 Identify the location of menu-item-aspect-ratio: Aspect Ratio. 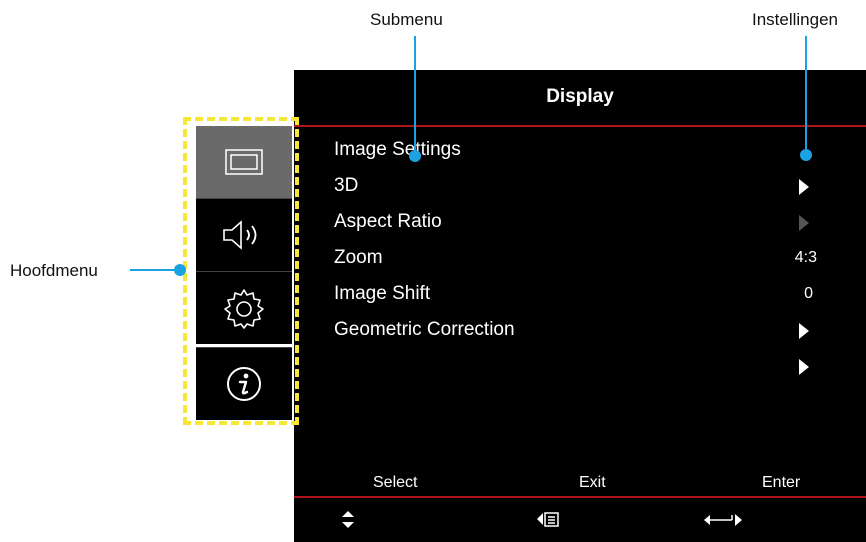
(596, 222).